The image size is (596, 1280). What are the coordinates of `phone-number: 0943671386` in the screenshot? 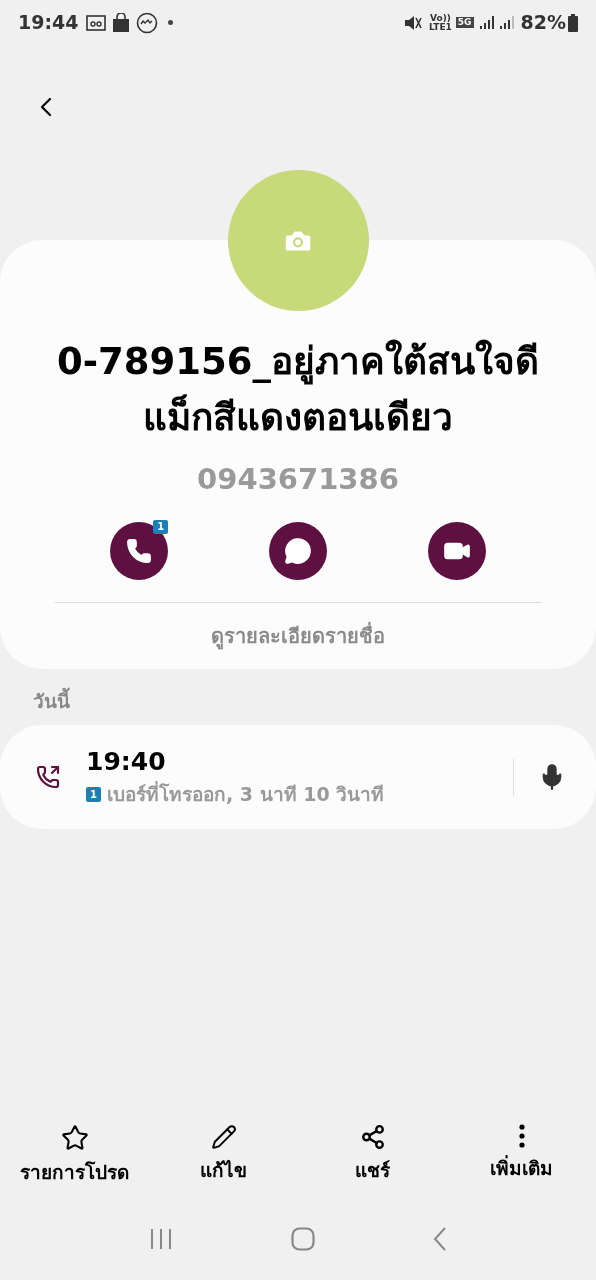 It's located at (298, 479).